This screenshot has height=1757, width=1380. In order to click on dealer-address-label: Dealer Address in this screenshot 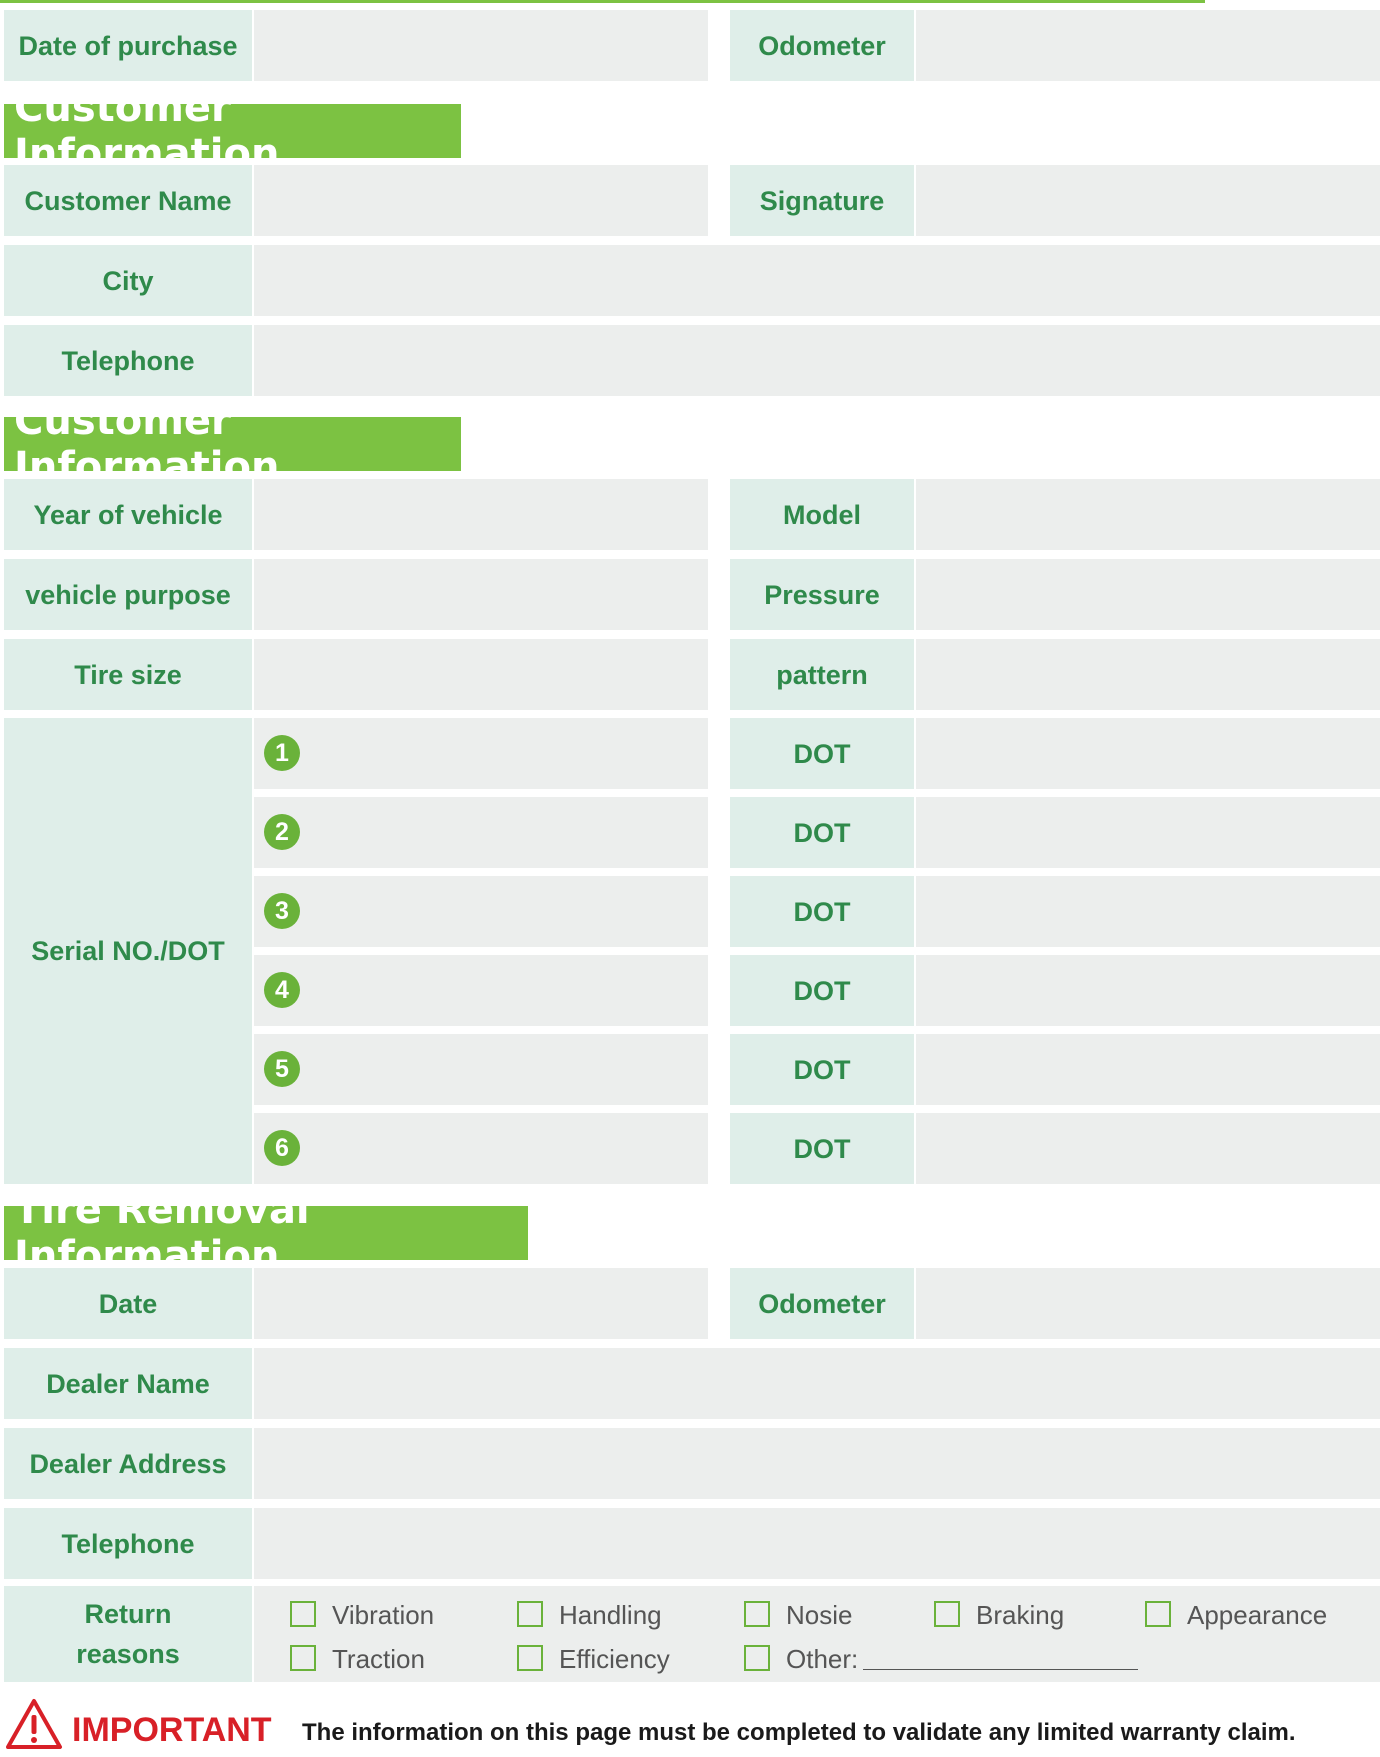, I will do `click(128, 1463)`.